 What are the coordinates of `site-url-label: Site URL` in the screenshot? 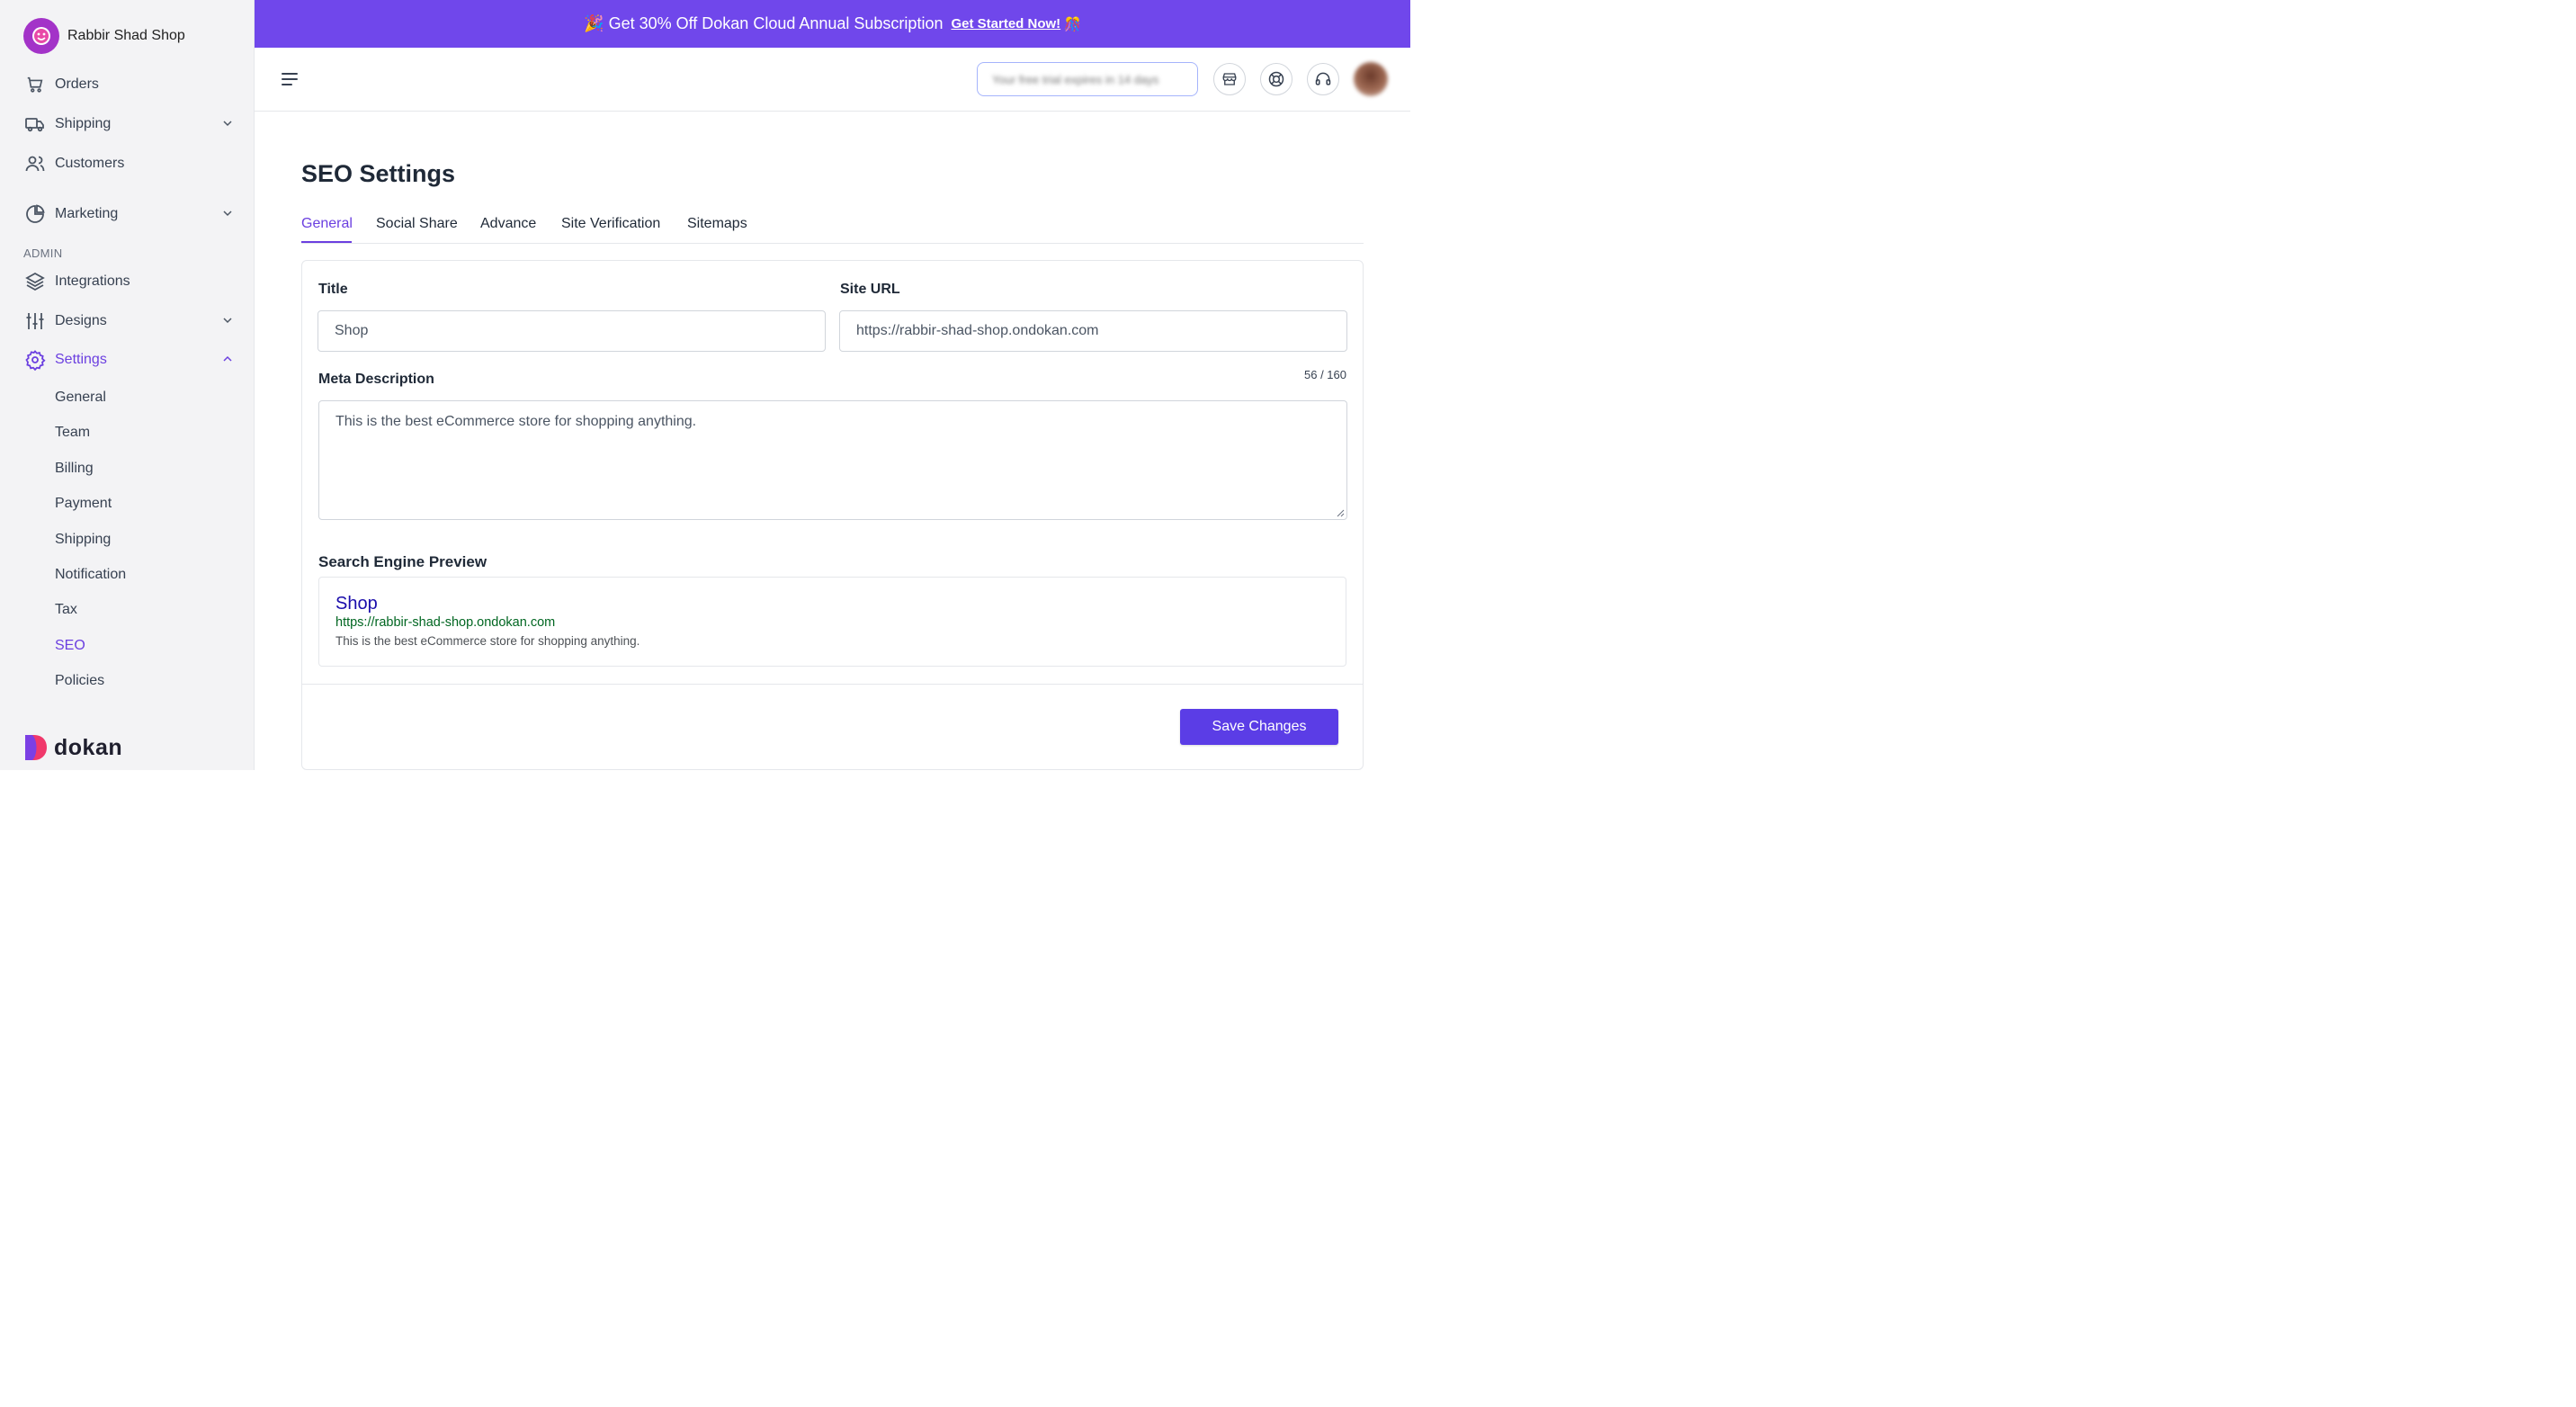 It's located at (870, 289).